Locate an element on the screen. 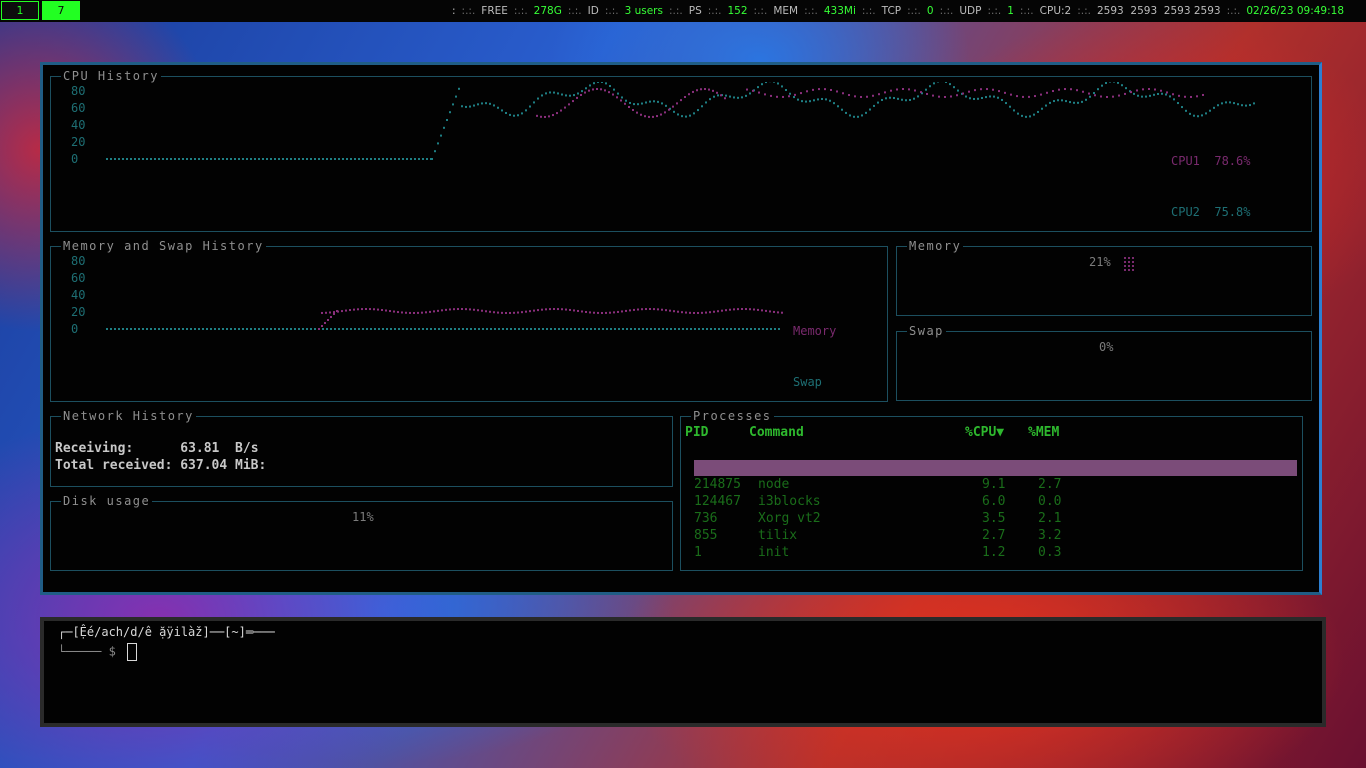 Image resolution: width=1366 pixels, height=768 pixels. swap-legend: Swap is located at coordinates (807, 382).